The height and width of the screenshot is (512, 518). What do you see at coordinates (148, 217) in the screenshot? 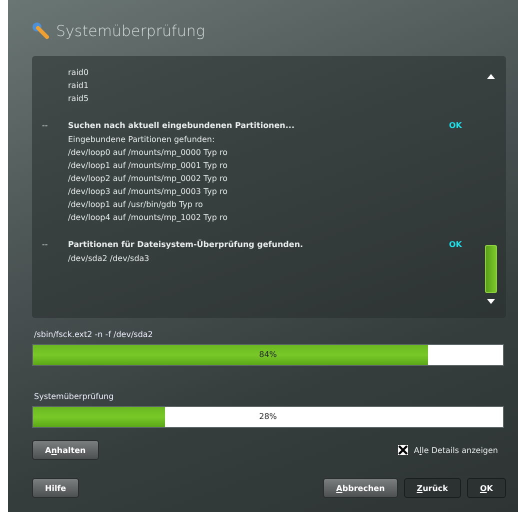
I see `log-line: /dev/loop4 auf /mounts/mp_1002 Typ ro` at bounding box center [148, 217].